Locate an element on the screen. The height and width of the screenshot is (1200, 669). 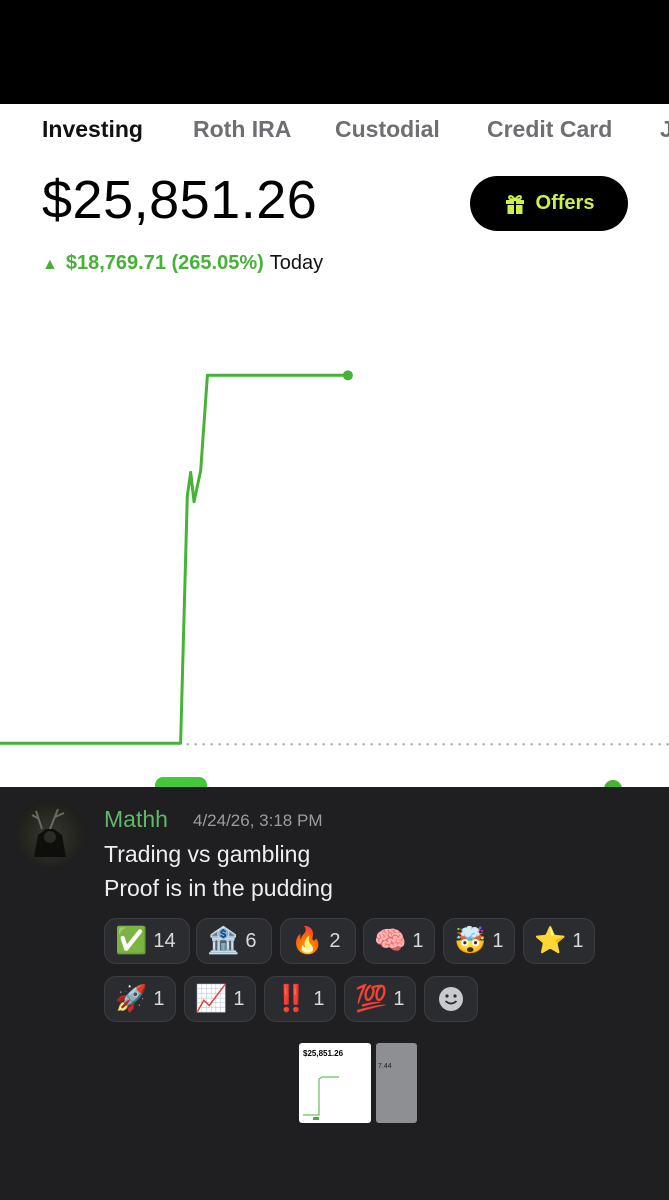
mind-blown-icon: 🤯 is located at coordinates (470, 941).